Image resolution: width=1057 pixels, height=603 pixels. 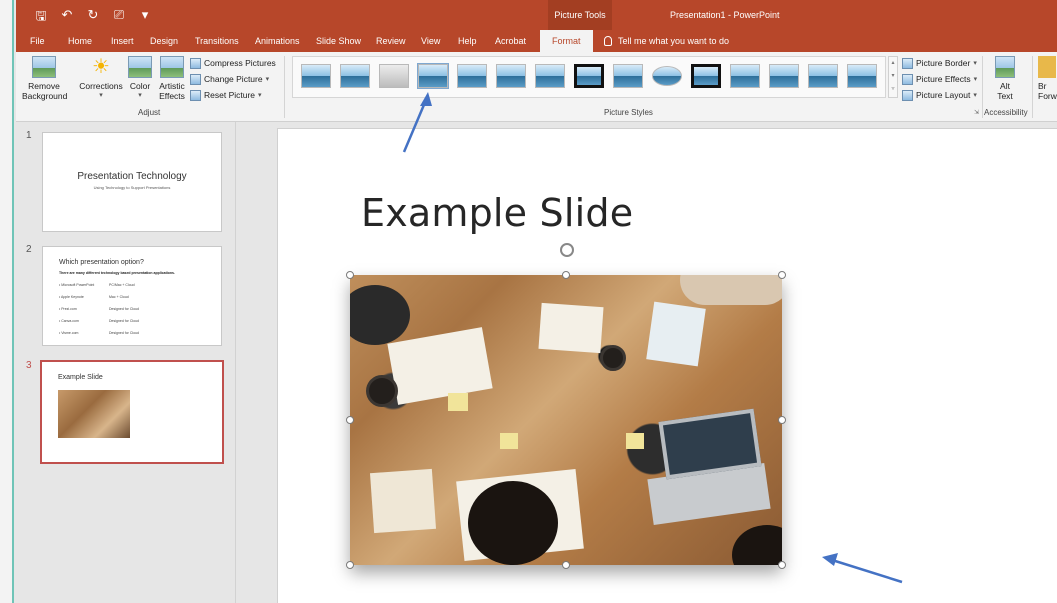 I want to click on picture-border-button: Picture Border ▾, so click(x=939, y=63).